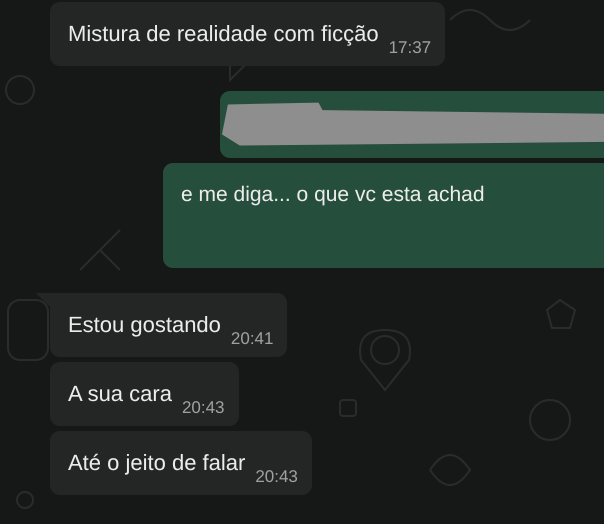 The height and width of the screenshot is (524, 604). What do you see at coordinates (333, 195) in the screenshot?
I see `message-text: e me diga... o que vc esta achad` at bounding box center [333, 195].